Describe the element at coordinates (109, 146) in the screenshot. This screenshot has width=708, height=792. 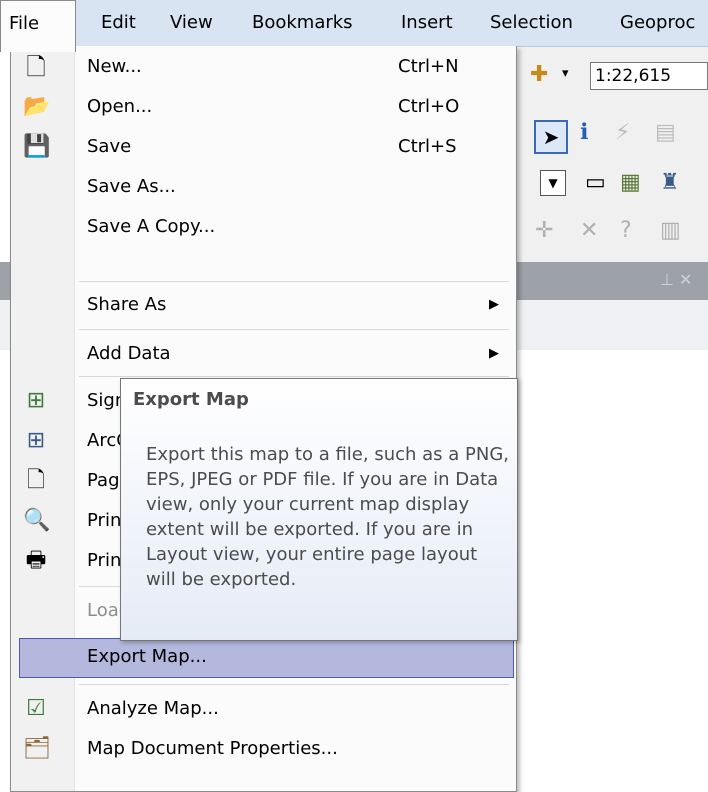
I see `menu-item-label: Save` at that location.